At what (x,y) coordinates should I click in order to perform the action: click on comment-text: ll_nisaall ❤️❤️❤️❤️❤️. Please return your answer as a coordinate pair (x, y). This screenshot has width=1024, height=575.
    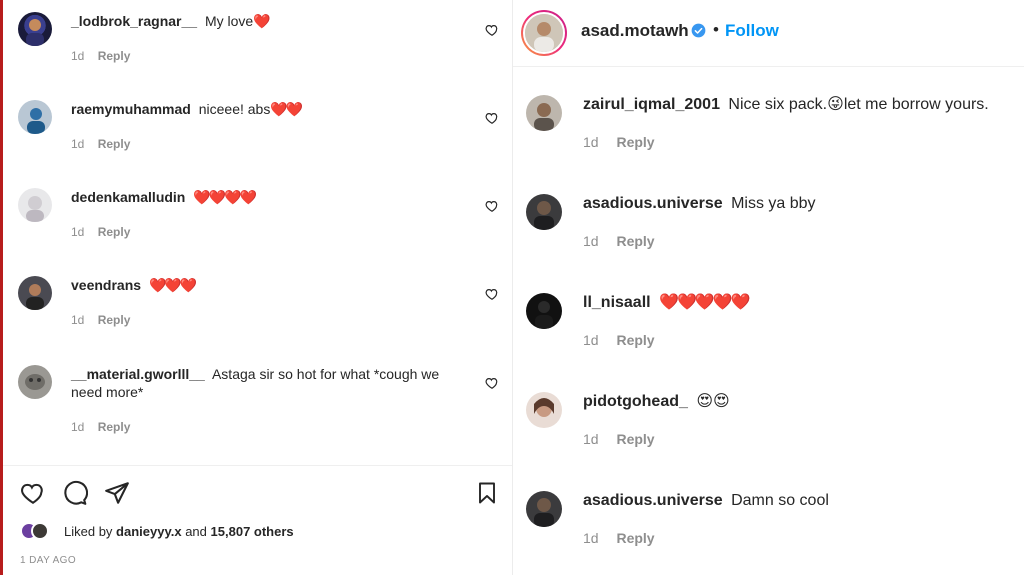
    Looking at the image, I should click on (667, 303).